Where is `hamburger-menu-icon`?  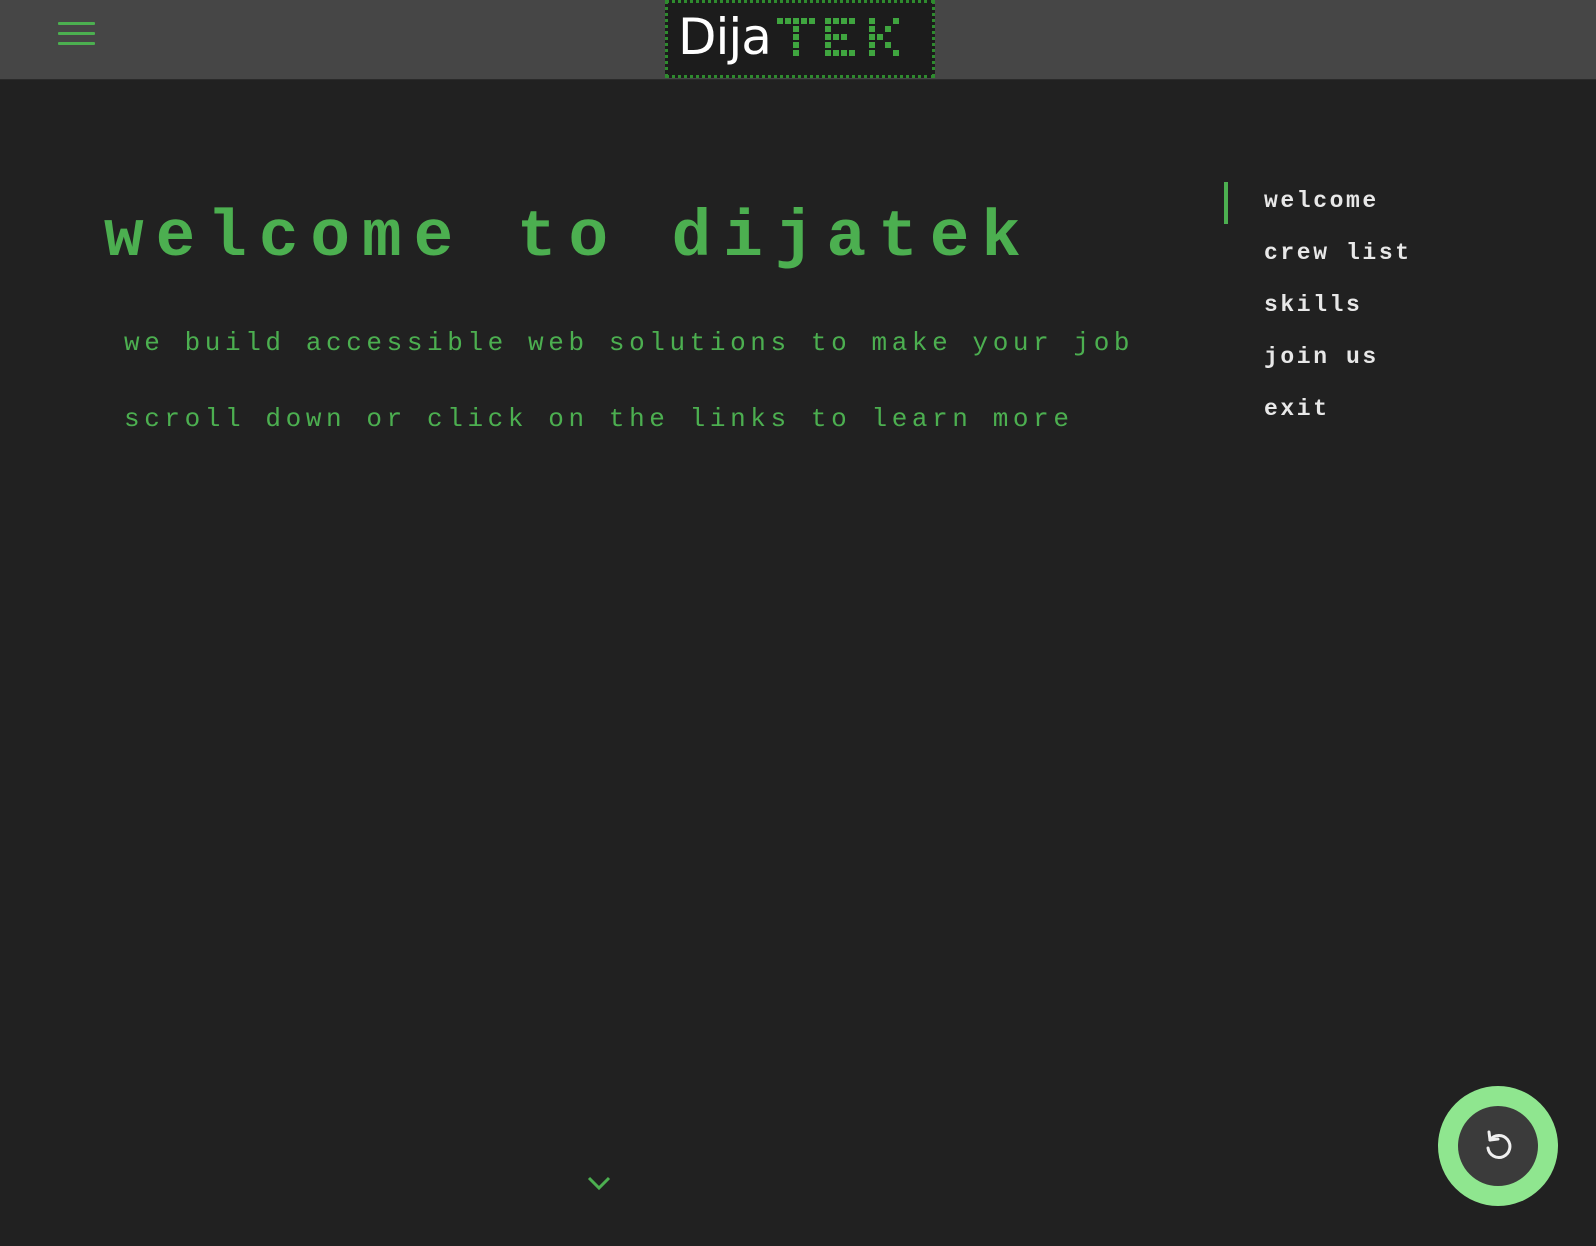 hamburger-menu-icon is located at coordinates (77, 35).